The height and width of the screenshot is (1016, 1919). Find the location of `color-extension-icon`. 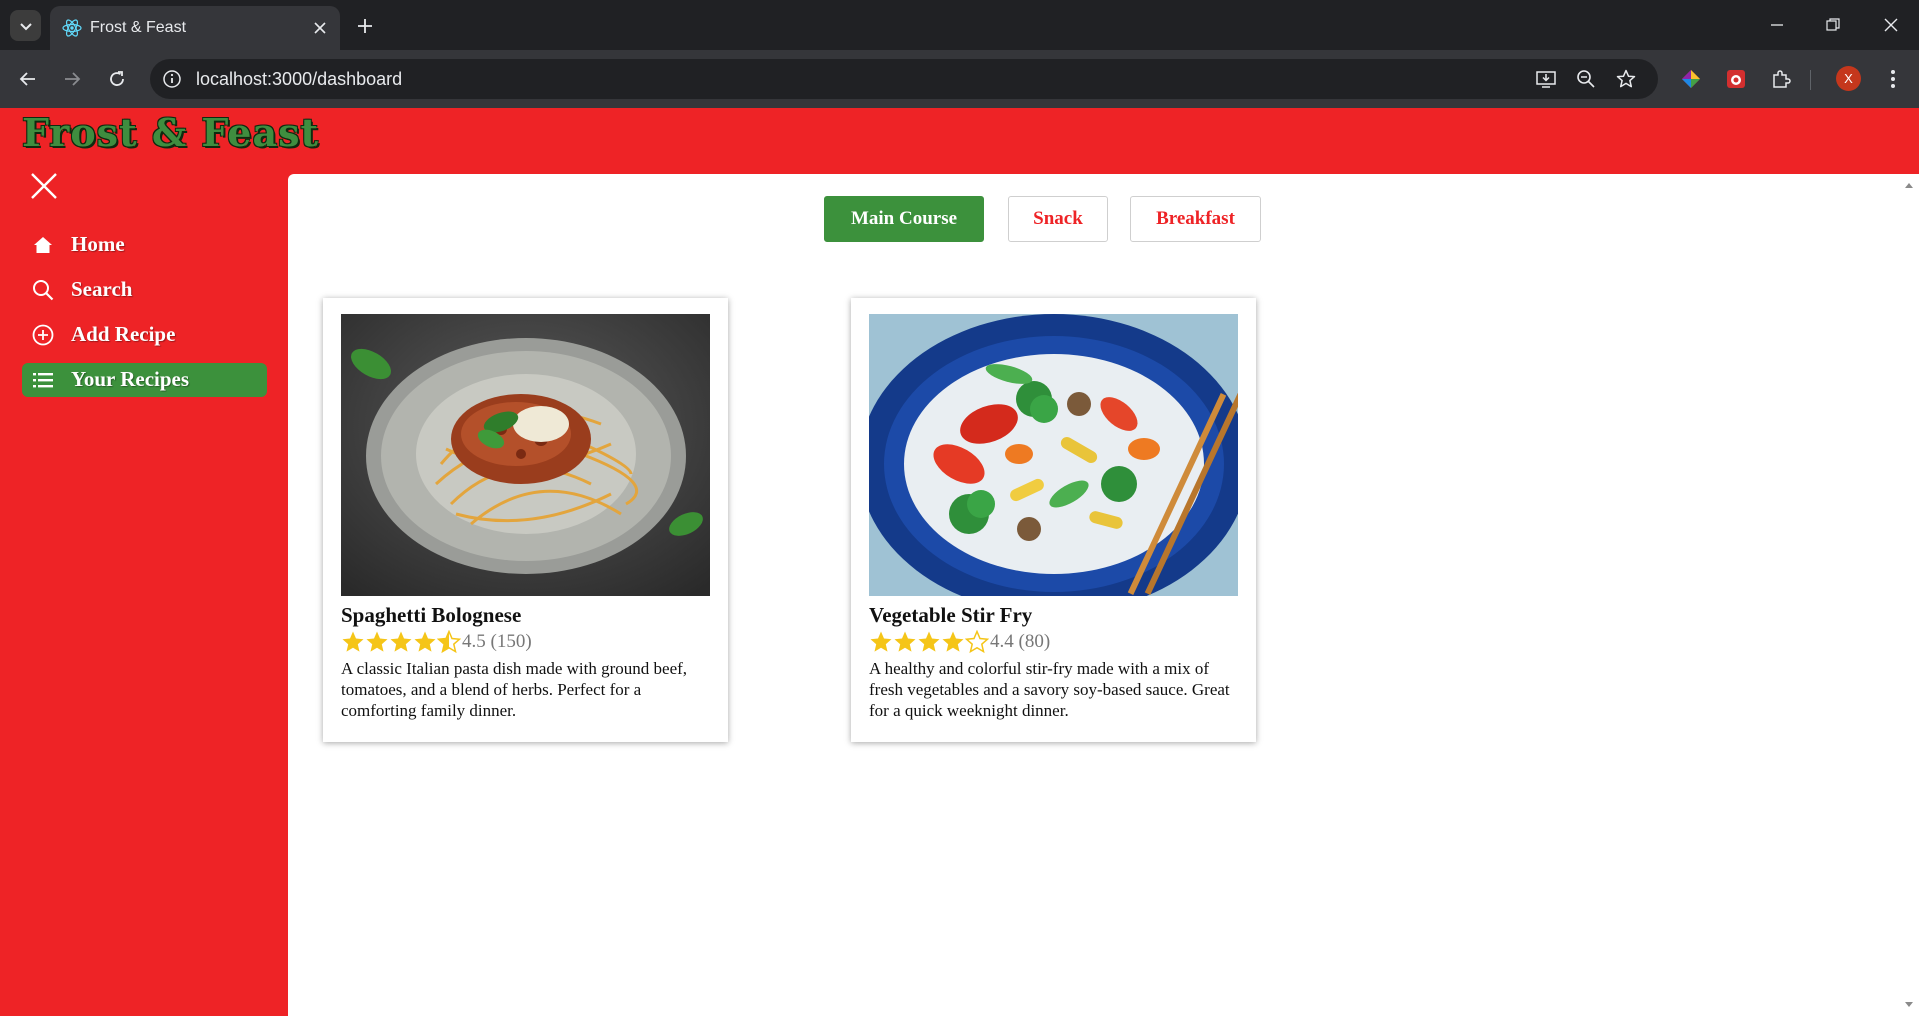

color-extension-icon is located at coordinates (1691, 79).